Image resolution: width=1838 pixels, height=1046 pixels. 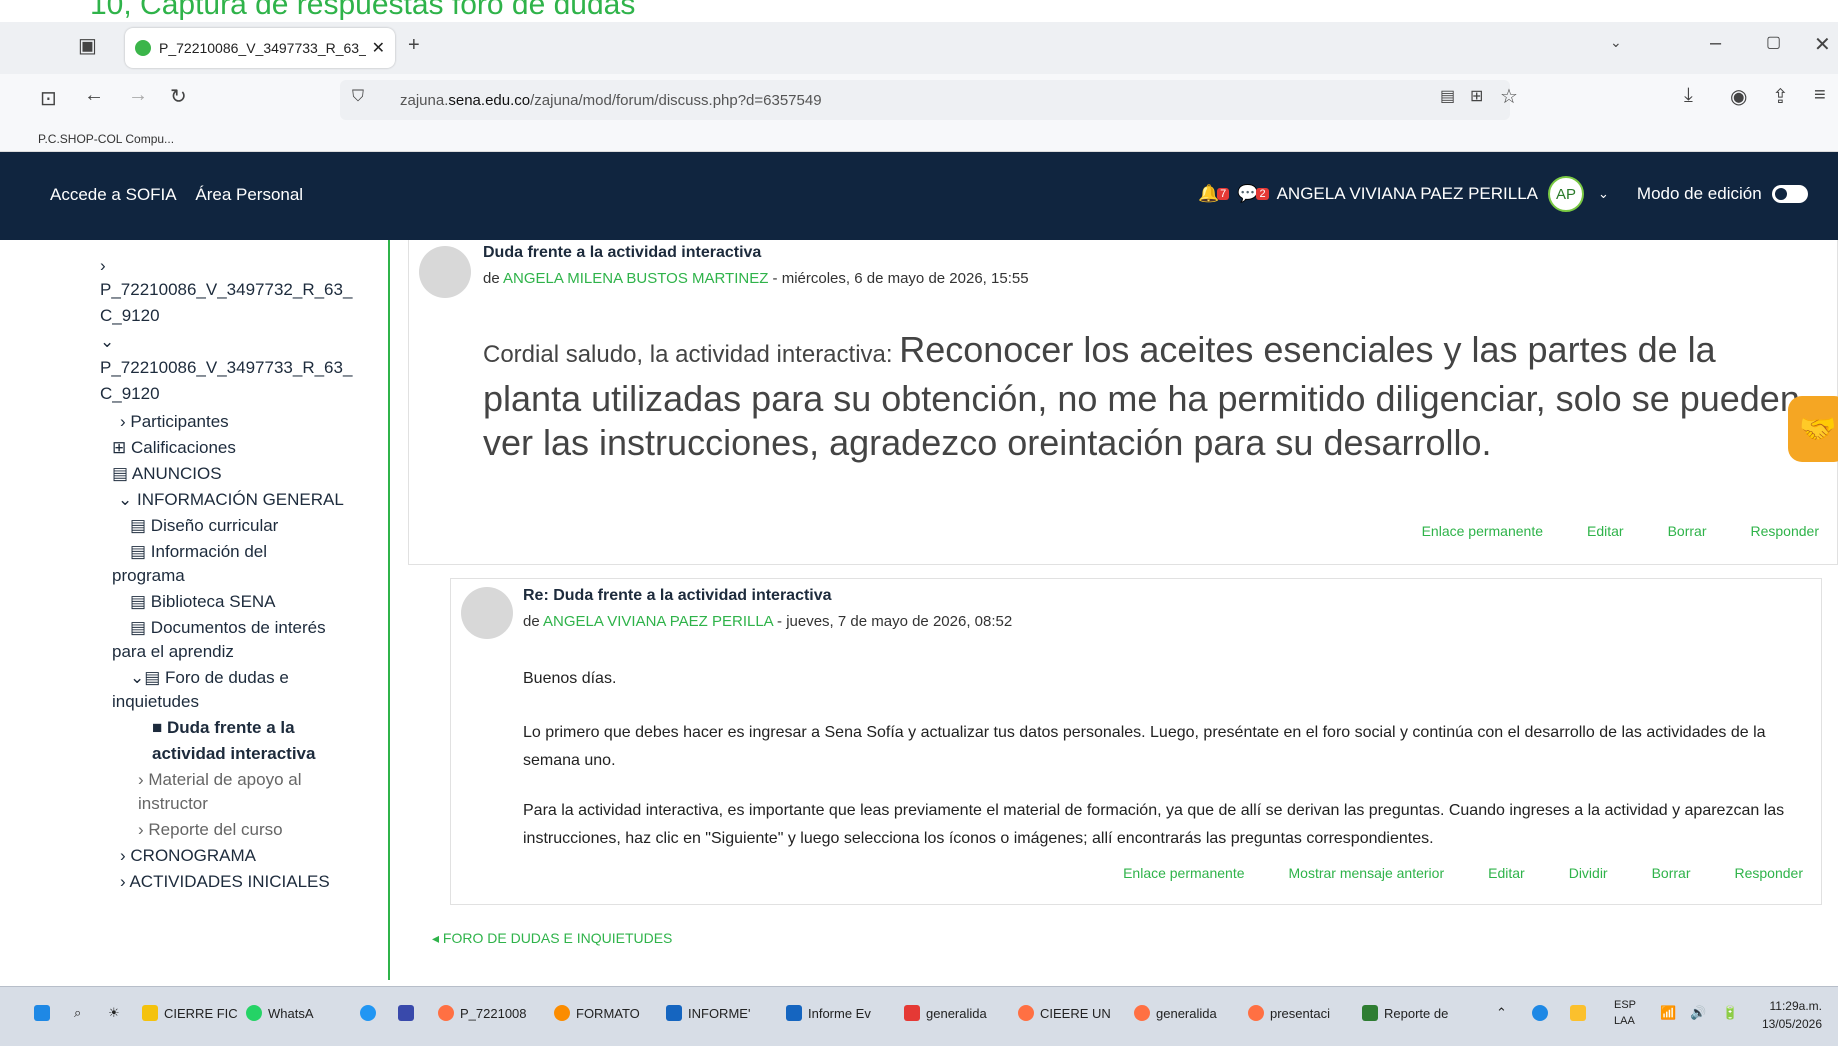 What do you see at coordinates (103, 265) in the screenshot?
I see `chevron-right-icon: ›` at bounding box center [103, 265].